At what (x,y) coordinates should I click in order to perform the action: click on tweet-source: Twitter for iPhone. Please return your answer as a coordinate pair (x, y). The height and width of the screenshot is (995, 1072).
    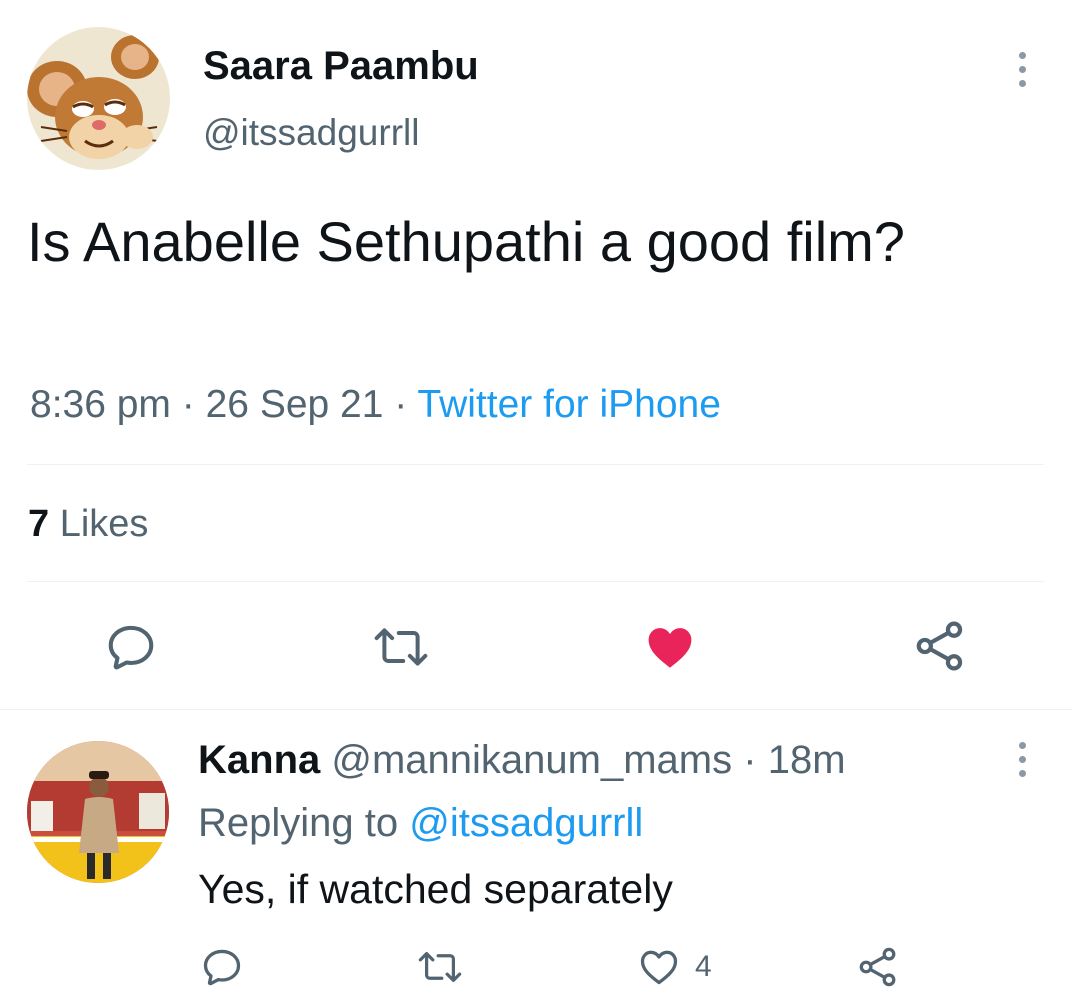
    Looking at the image, I should click on (568, 404).